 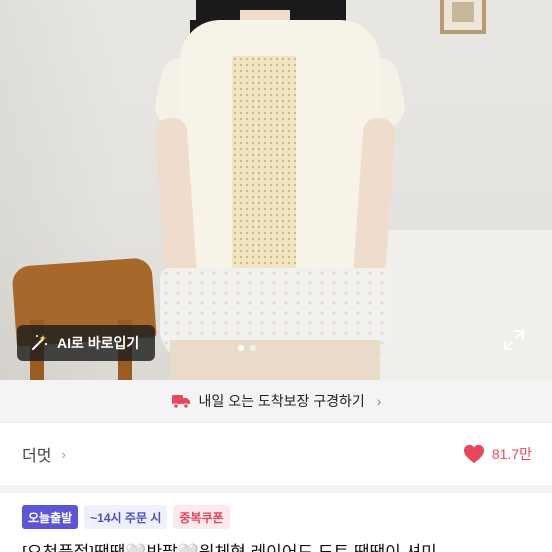 I want to click on delivery-banner: 내일 오는 도착보장 구경하기 ›, so click(x=276, y=401).